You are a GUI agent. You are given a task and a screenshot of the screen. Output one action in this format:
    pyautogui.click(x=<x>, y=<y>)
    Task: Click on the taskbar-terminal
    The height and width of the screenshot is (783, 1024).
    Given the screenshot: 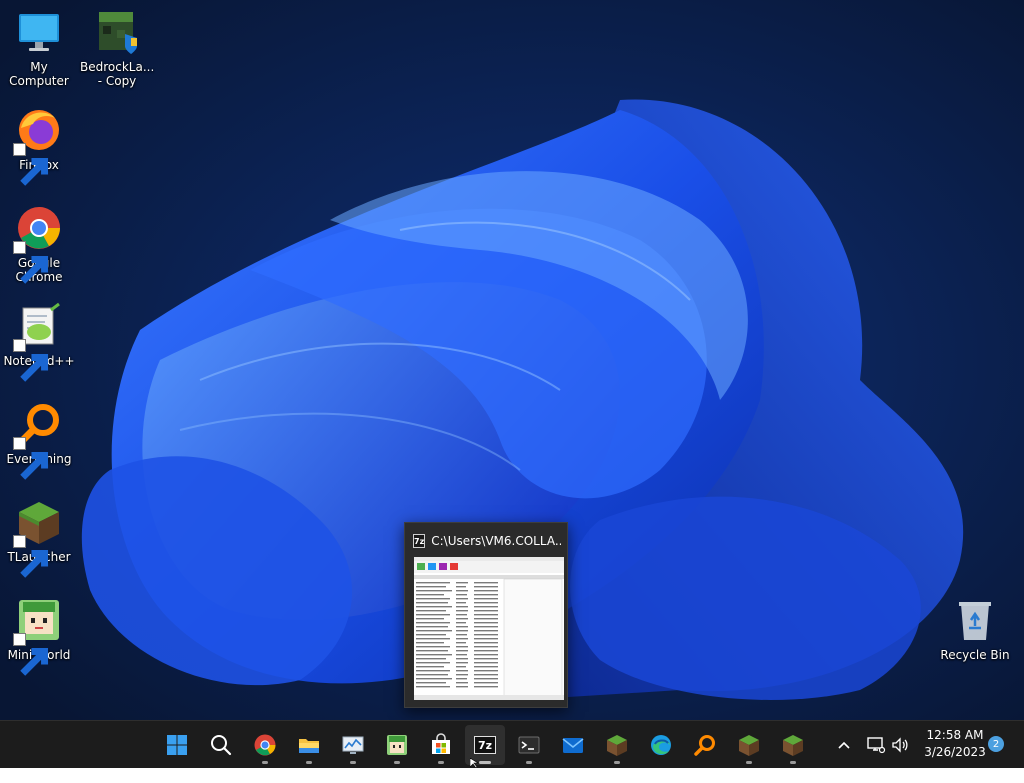 What is the action you would take?
    pyautogui.click(x=529, y=745)
    